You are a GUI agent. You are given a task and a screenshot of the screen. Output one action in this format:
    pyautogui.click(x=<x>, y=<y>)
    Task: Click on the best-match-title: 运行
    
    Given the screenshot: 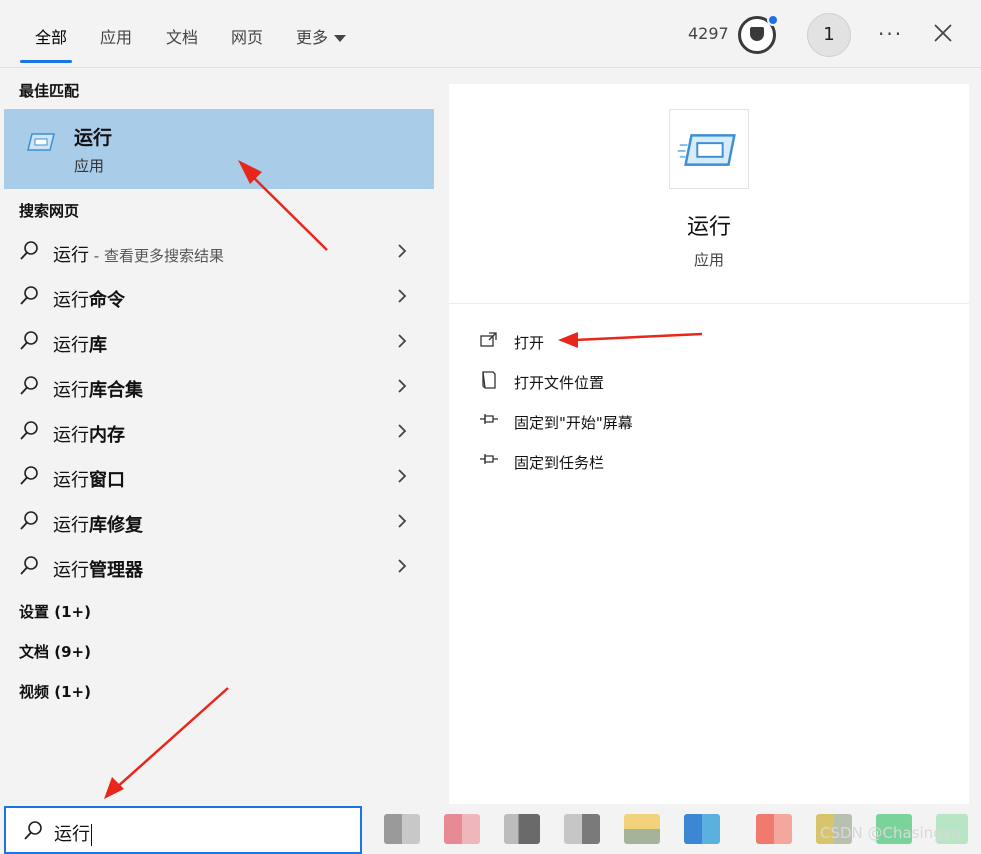 What is the action you would take?
    pyautogui.click(x=93, y=138)
    